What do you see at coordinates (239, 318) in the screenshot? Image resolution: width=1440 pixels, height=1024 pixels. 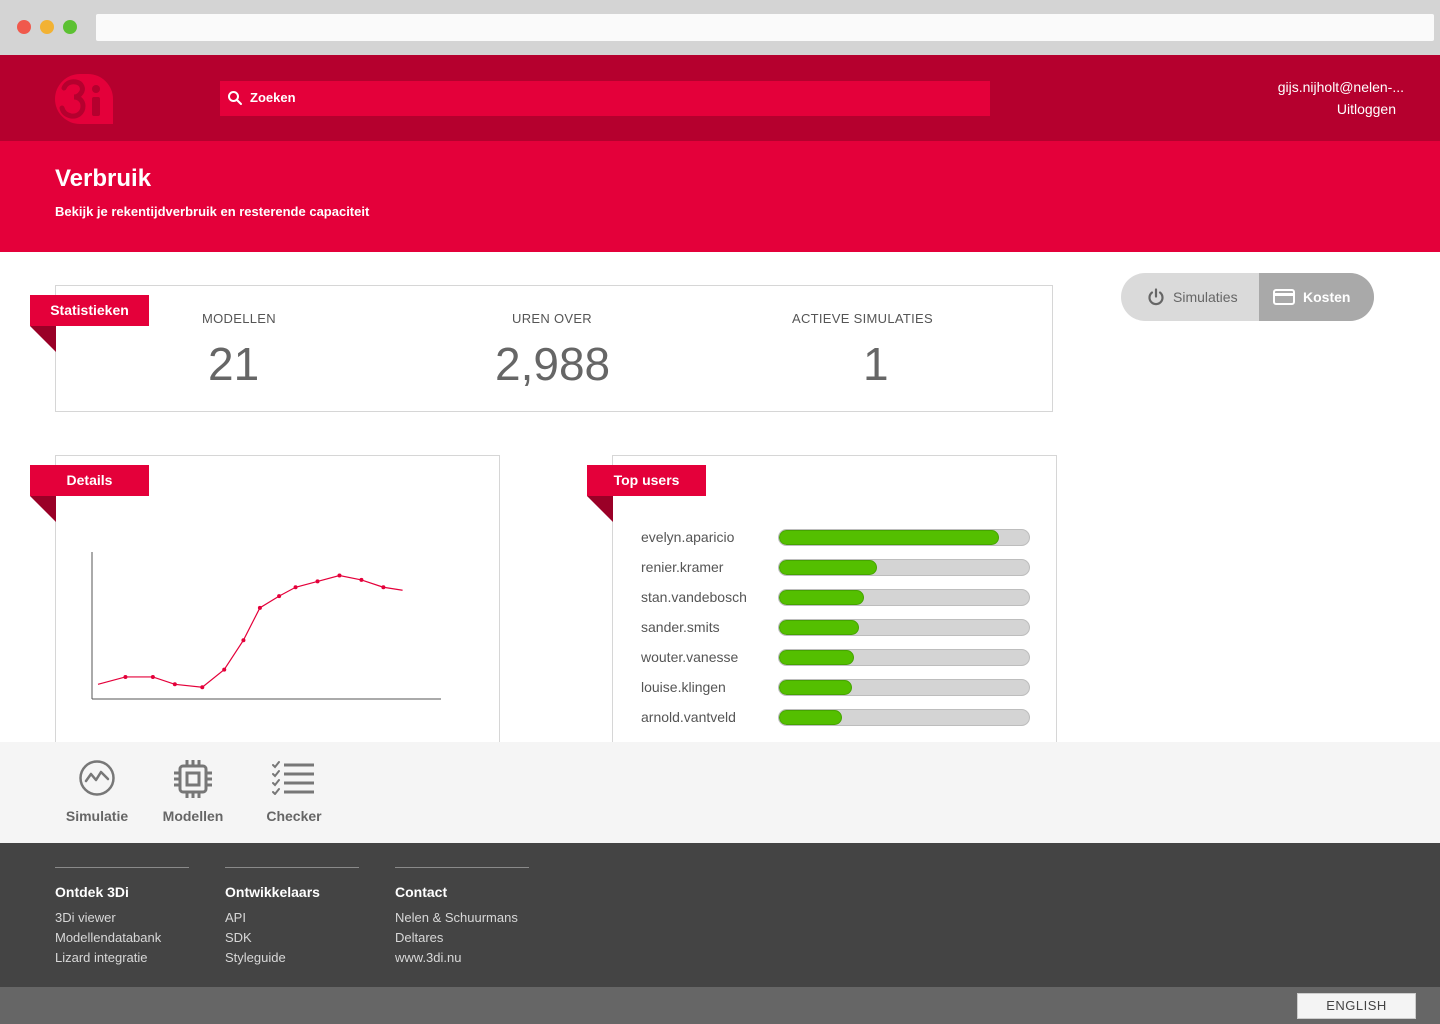 I see `stat-label-models: MODELLEN` at bounding box center [239, 318].